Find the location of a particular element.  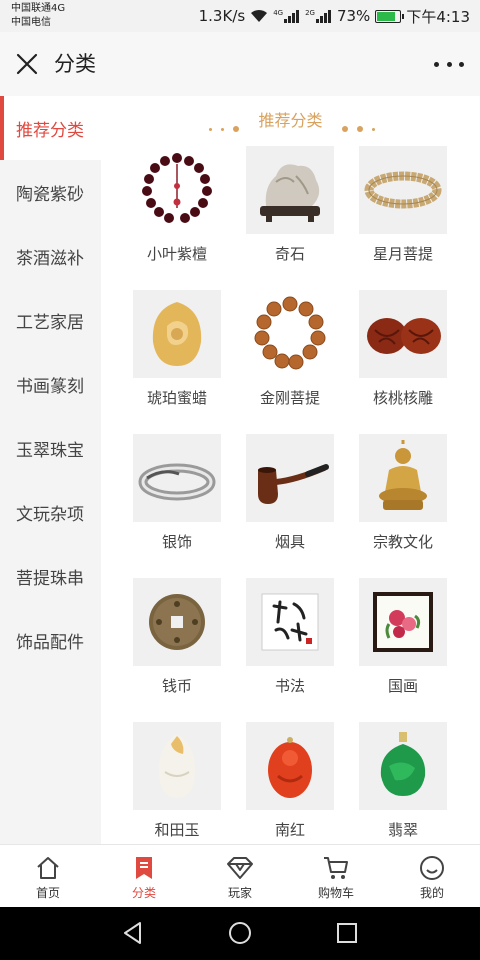

carrier-primary: 中国联通4G is located at coordinates (38, 8).